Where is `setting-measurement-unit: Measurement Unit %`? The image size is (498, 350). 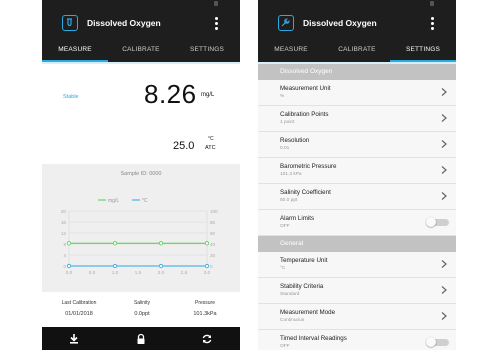 setting-measurement-unit: Measurement Unit % is located at coordinates (357, 93).